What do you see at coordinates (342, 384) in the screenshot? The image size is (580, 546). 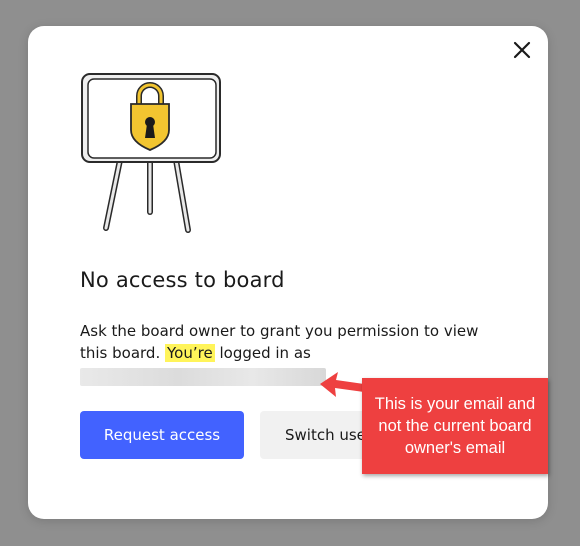 I see `callout-arrow-icon` at bounding box center [342, 384].